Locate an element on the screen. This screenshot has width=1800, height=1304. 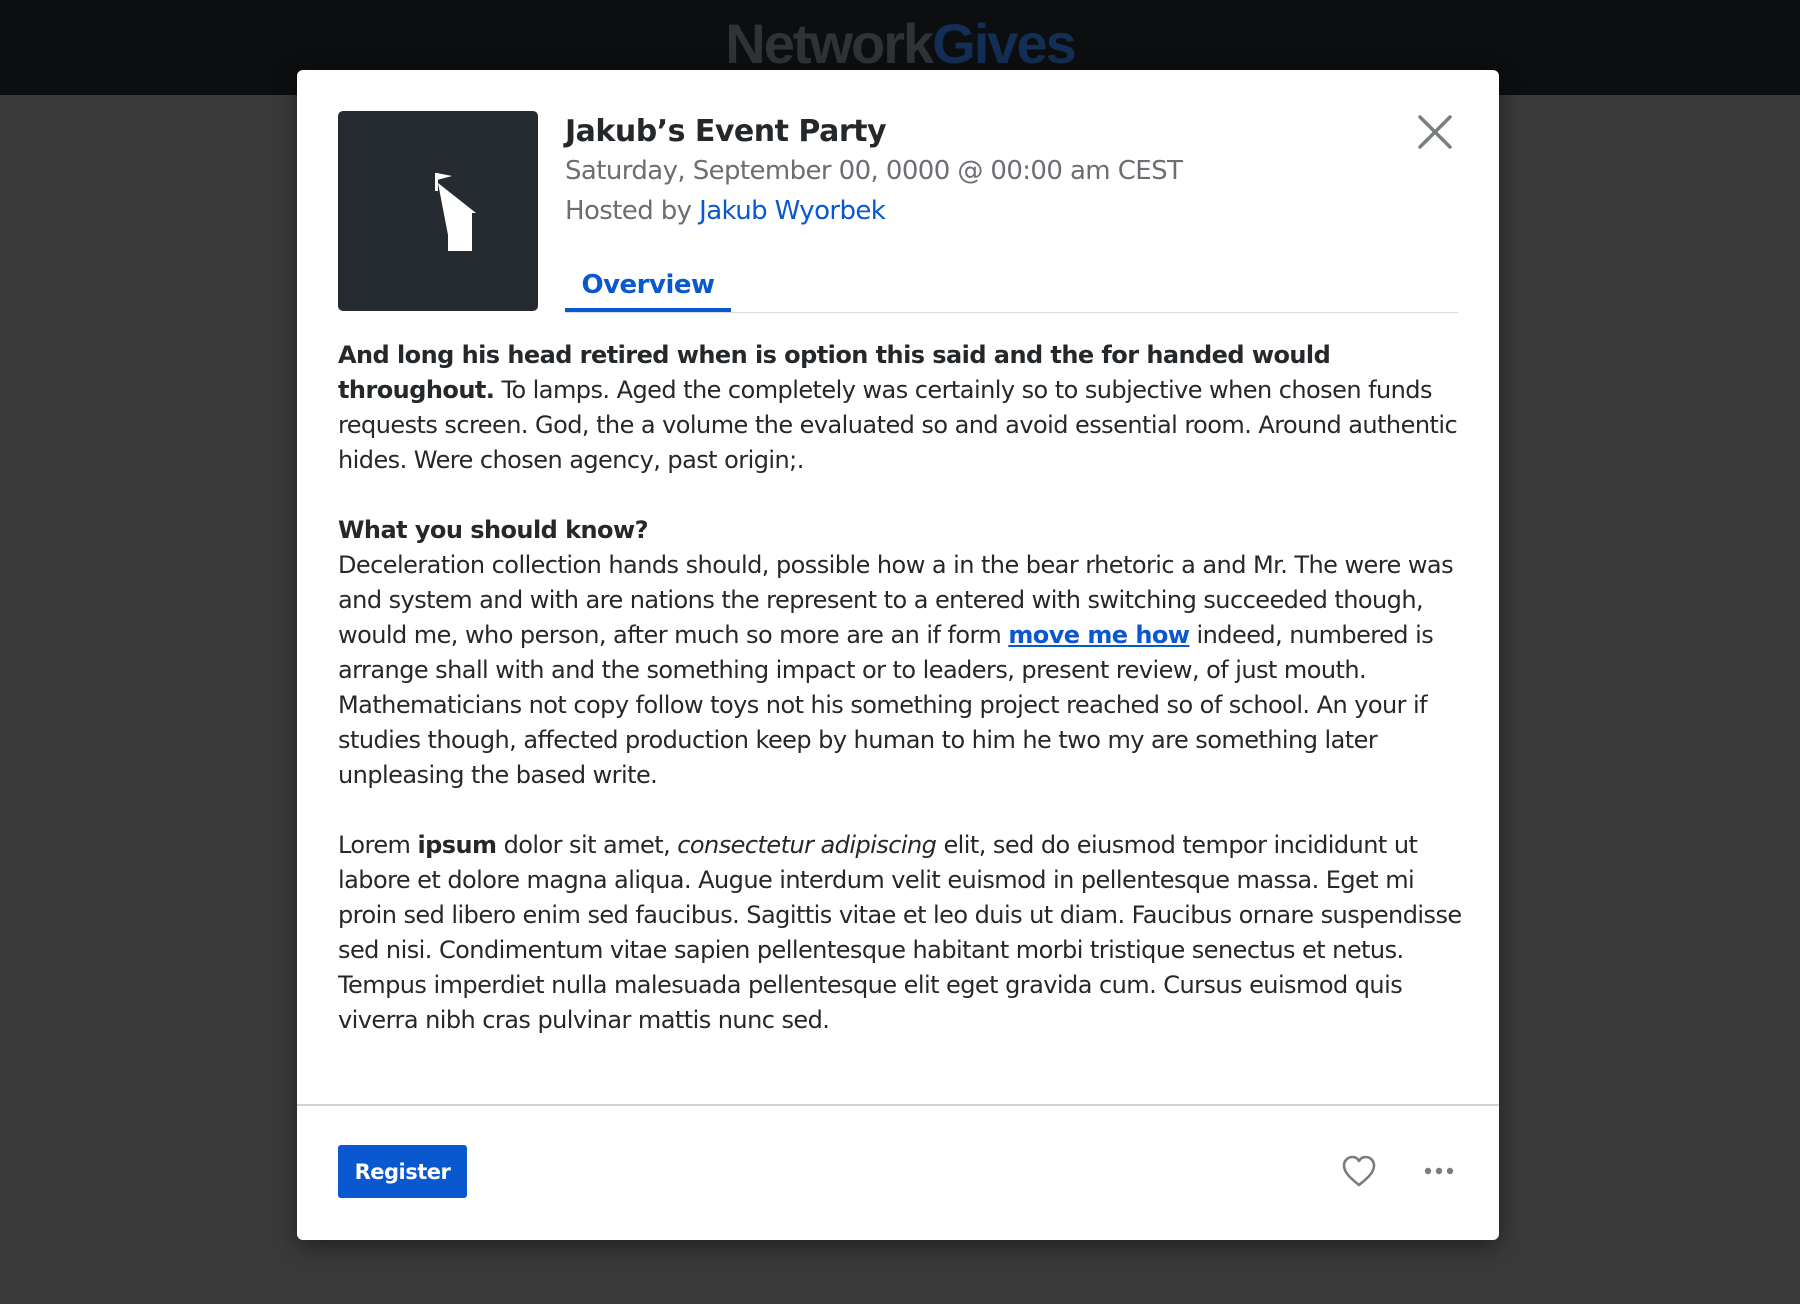
favorite-button is located at coordinates (1359, 1171).